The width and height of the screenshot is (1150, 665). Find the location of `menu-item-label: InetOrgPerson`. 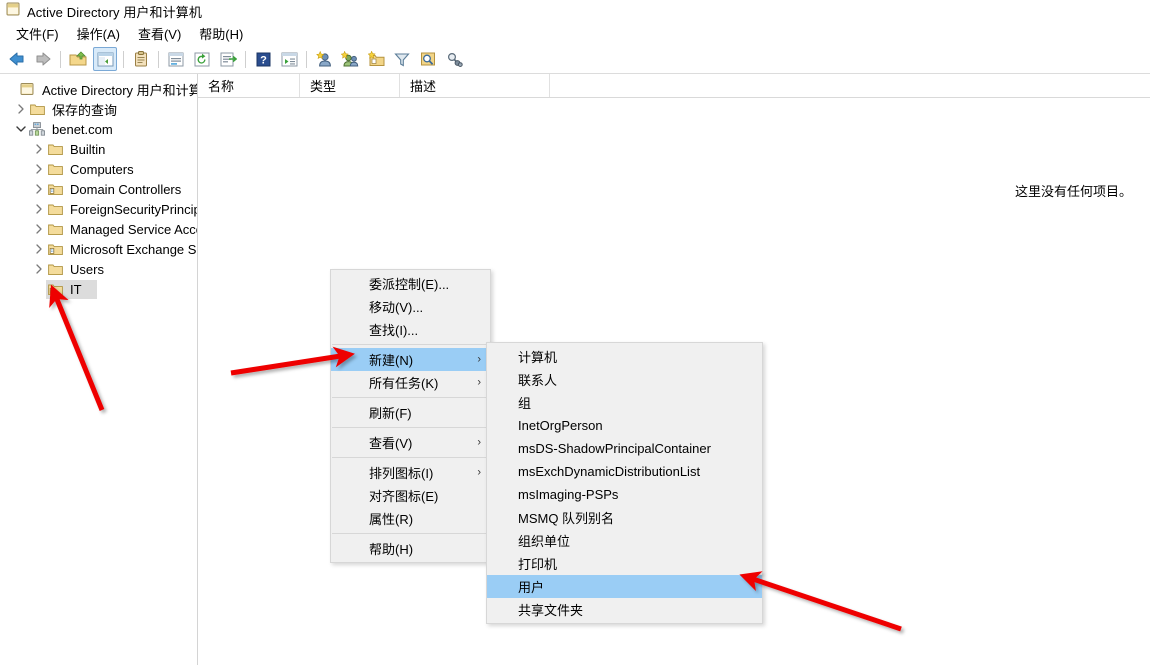

menu-item-label: InetOrgPerson is located at coordinates (560, 425).